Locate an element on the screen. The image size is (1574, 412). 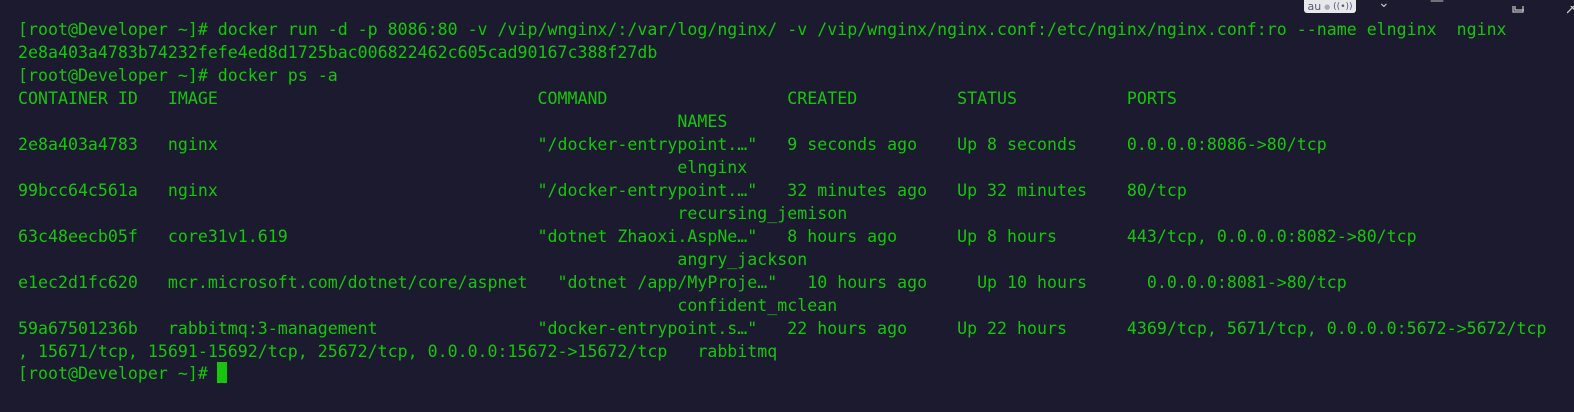
ime-indicator: au ● ((•)) is located at coordinates (1330, 6).